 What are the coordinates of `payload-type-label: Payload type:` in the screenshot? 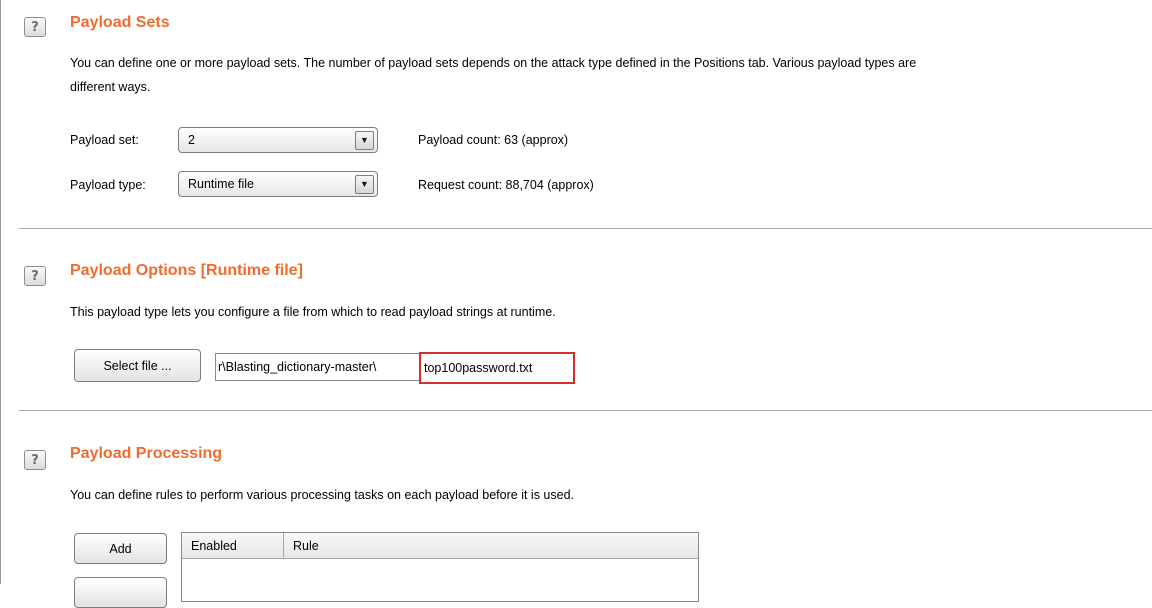 It's located at (108, 185).